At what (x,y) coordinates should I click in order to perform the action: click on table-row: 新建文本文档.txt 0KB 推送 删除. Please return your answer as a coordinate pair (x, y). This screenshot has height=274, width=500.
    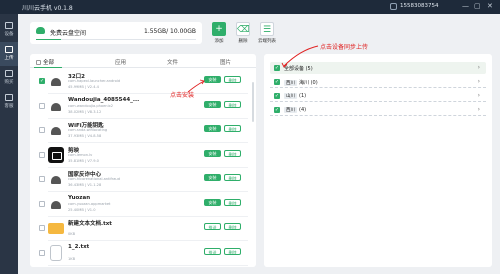
    Looking at the image, I should click on (143, 229).